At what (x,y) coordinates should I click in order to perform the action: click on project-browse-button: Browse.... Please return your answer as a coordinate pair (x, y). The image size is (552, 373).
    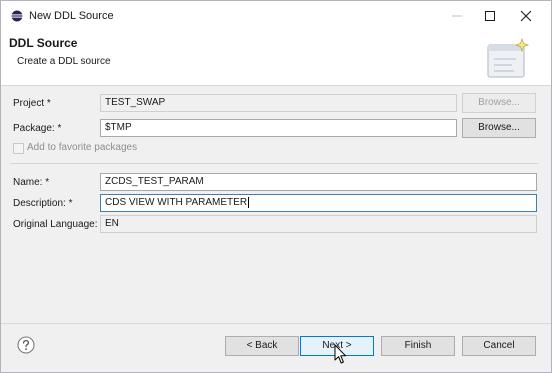
    Looking at the image, I should click on (499, 103).